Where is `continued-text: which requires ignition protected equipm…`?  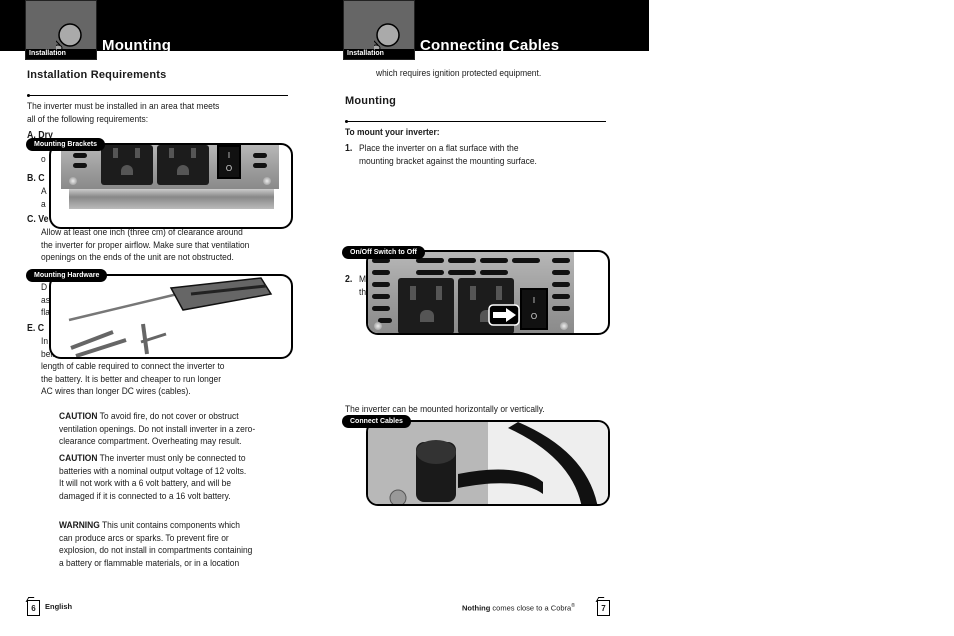
continued-text: which requires ignition protected equipm… is located at coordinates (459, 73).